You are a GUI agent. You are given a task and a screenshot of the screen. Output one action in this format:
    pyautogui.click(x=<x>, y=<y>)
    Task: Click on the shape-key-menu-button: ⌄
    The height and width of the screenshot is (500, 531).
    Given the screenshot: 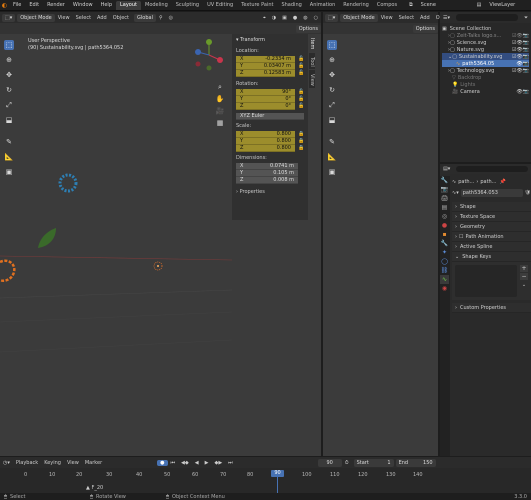 What is the action you would take?
    pyautogui.click(x=524, y=285)
    